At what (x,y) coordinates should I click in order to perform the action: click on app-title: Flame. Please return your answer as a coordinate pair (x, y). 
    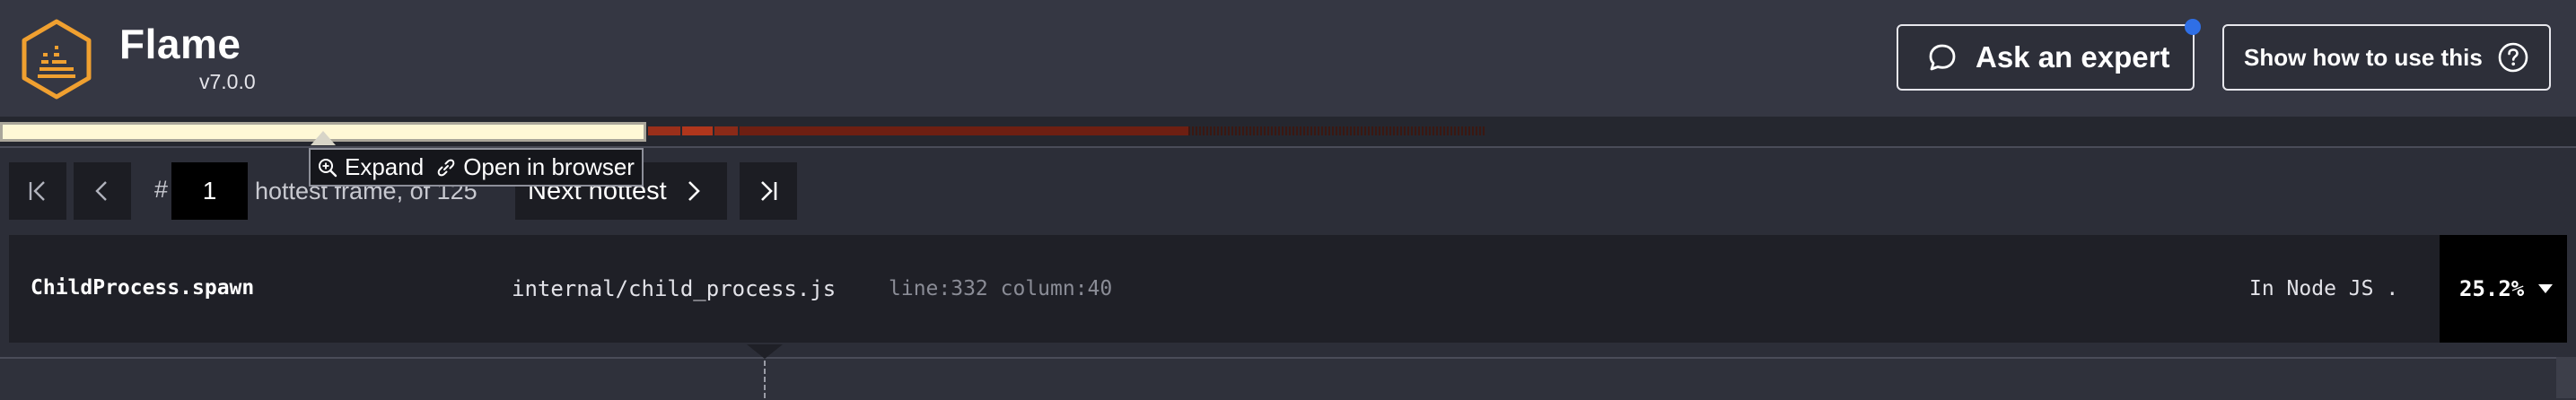
    Looking at the image, I should click on (180, 44).